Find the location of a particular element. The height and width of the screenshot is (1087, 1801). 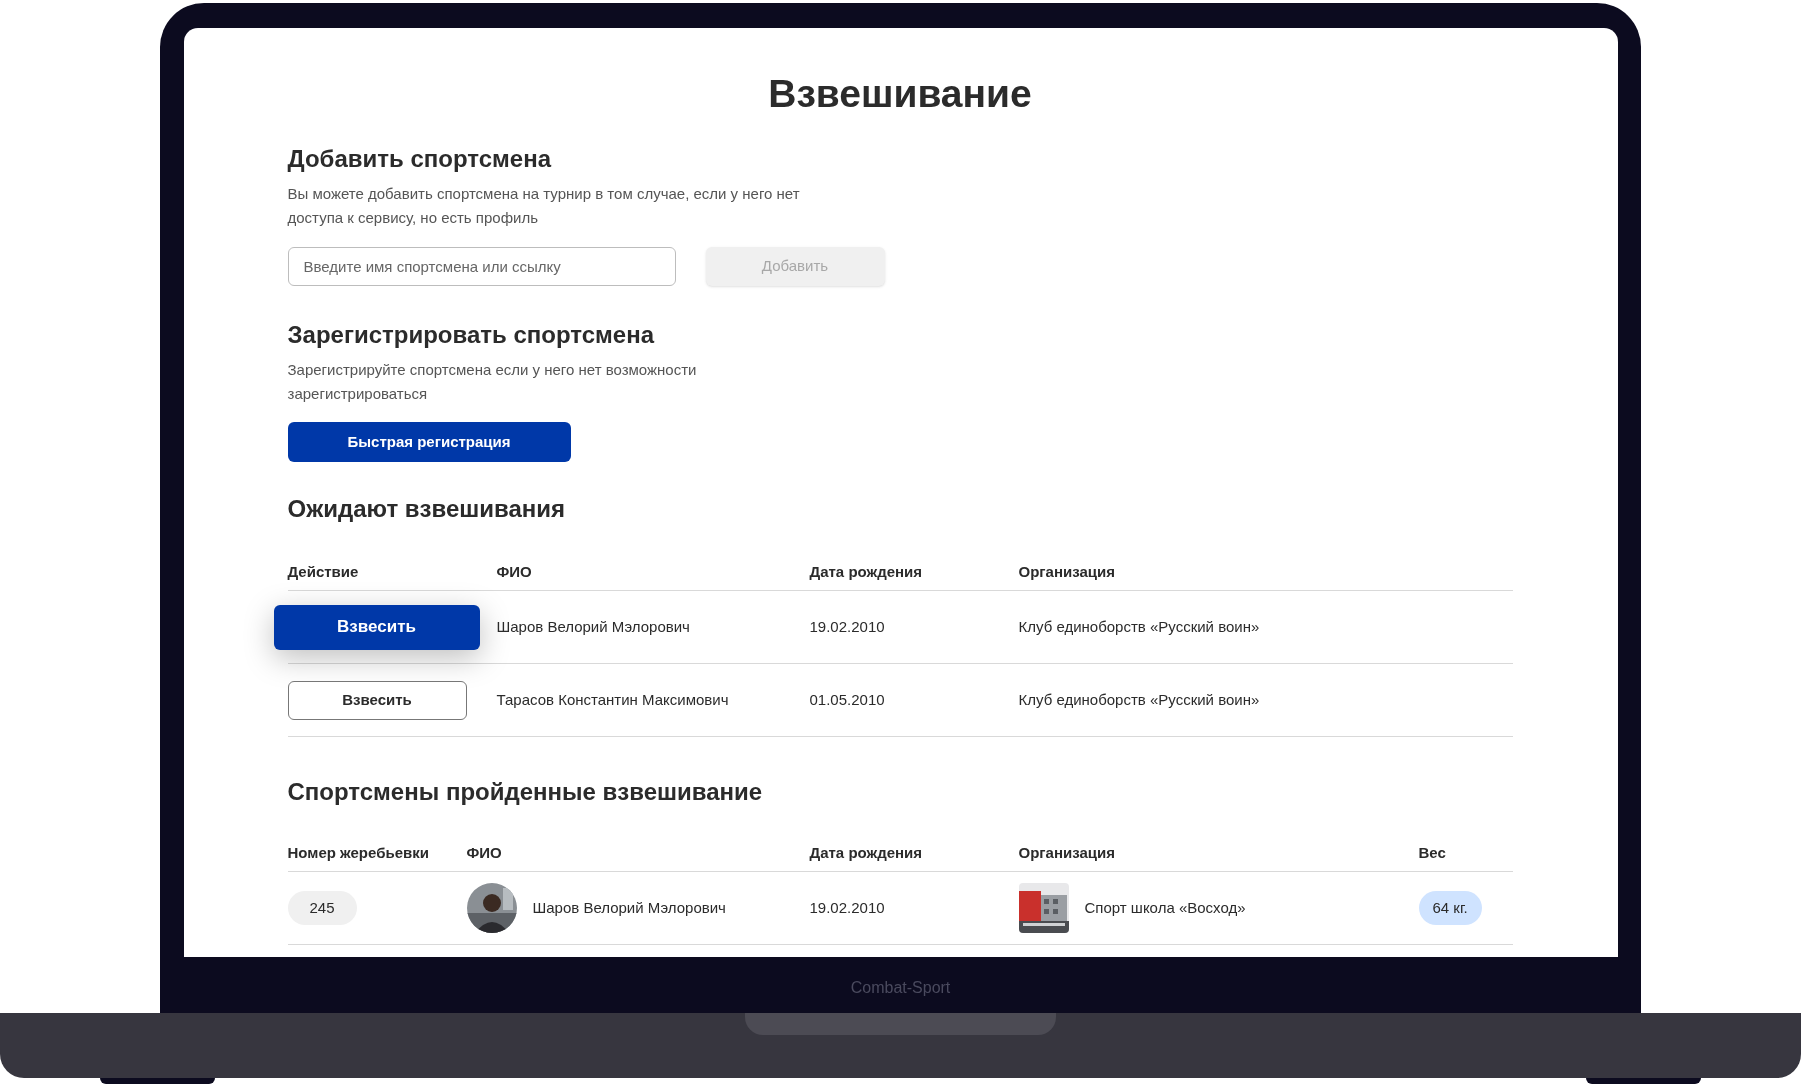

table-cell: 01.05.2010 is located at coordinates (847, 699).